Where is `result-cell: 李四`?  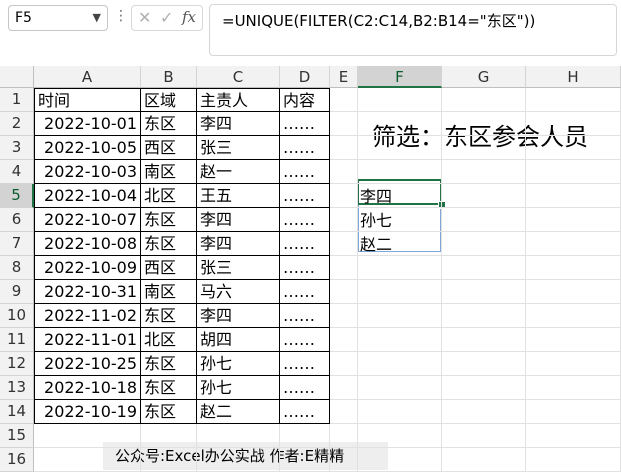
result-cell: 李四 is located at coordinates (376, 197).